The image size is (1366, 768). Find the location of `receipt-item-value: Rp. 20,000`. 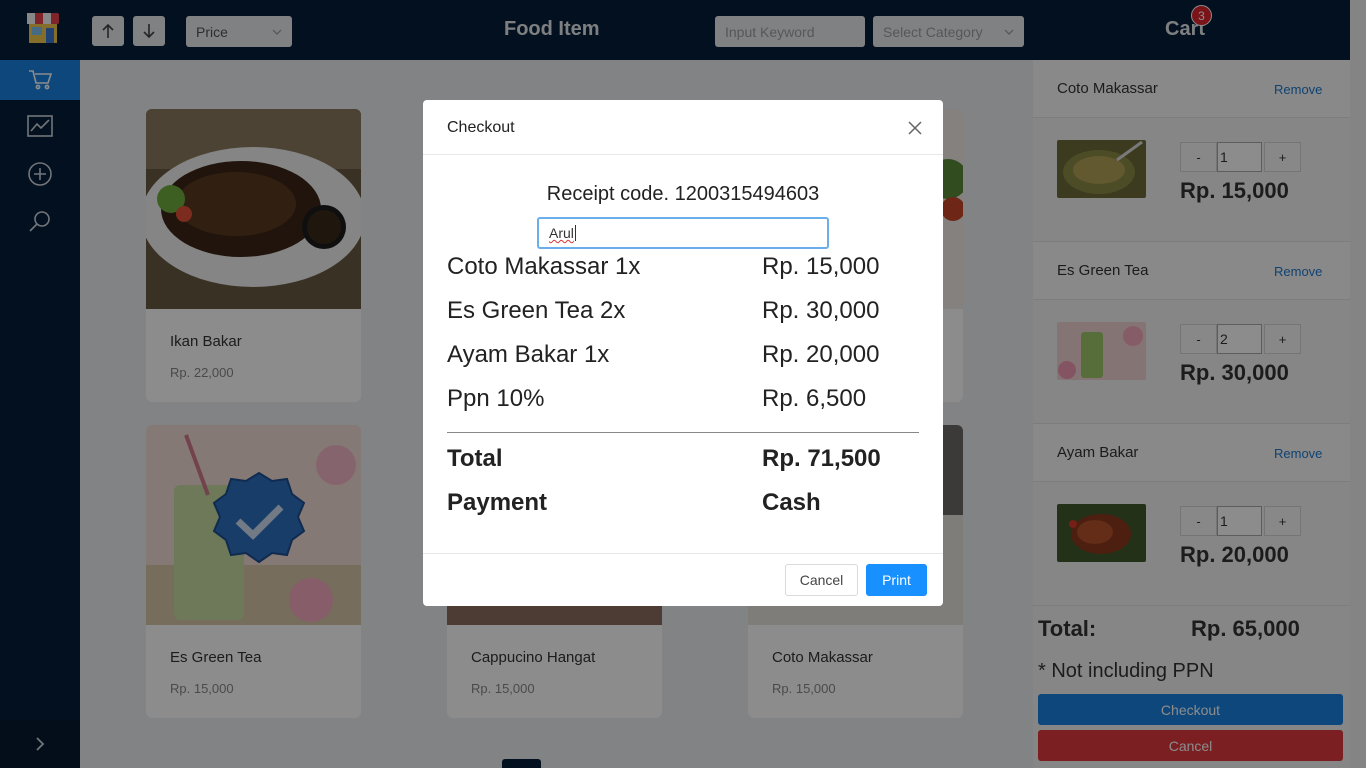

receipt-item-value: Rp. 20,000 is located at coordinates (821, 354).